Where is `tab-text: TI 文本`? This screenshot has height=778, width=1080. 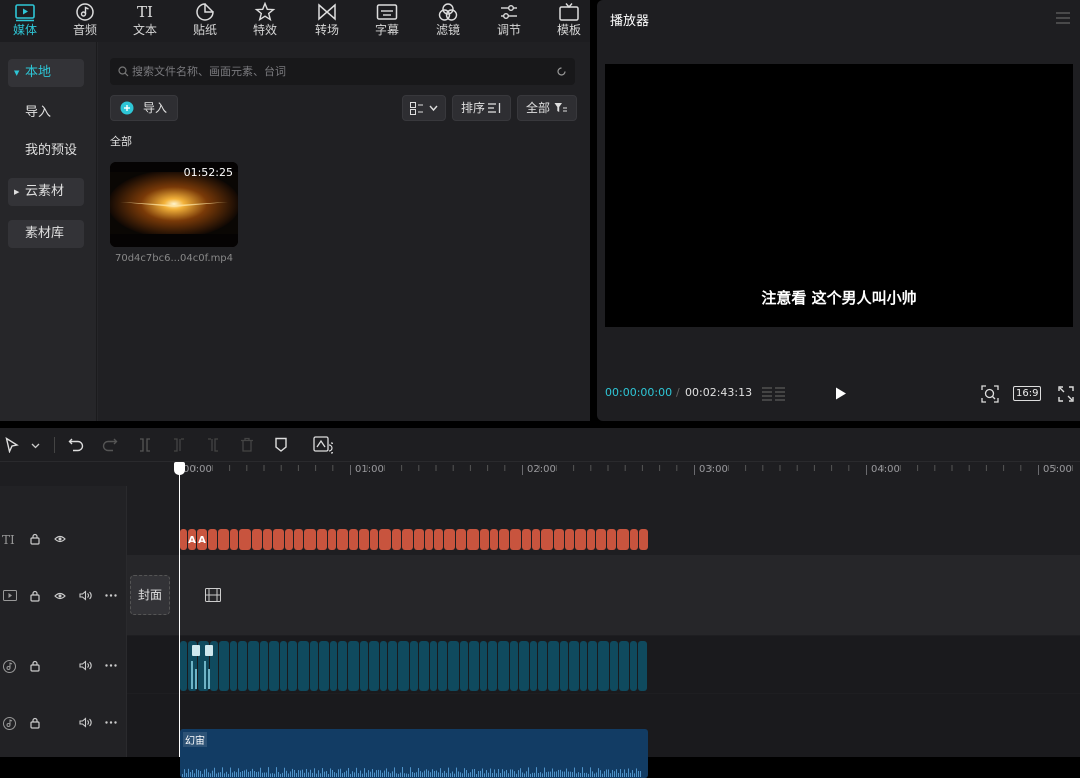 tab-text: TI 文本 is located at coordinates (145, 21).